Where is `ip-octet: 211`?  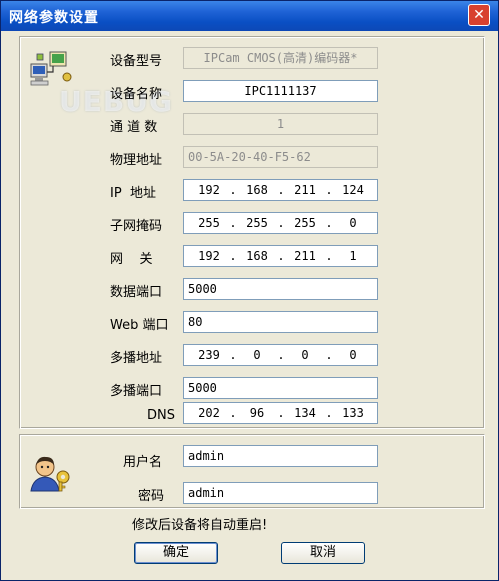 ip-octet: 211 is located at coordinates (305, 190).